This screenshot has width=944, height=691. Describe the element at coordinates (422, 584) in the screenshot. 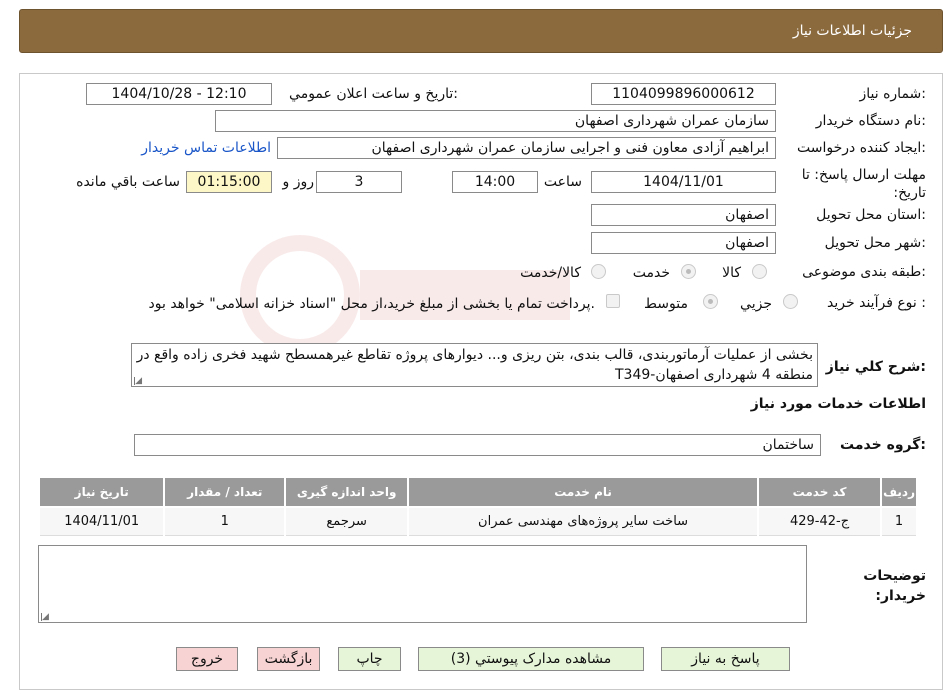

I see `buyer-notes-field: ◢` at that location.